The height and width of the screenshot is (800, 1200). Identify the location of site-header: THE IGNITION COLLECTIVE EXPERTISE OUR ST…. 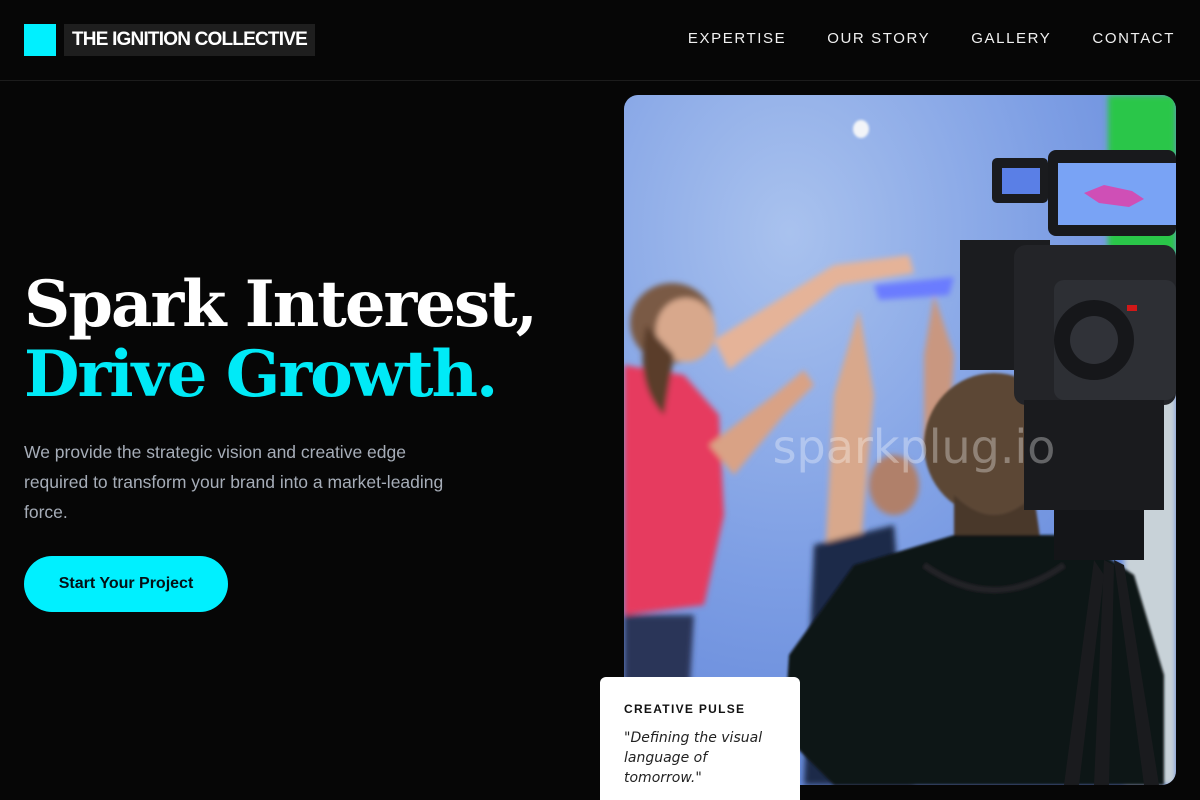
(600, 40).